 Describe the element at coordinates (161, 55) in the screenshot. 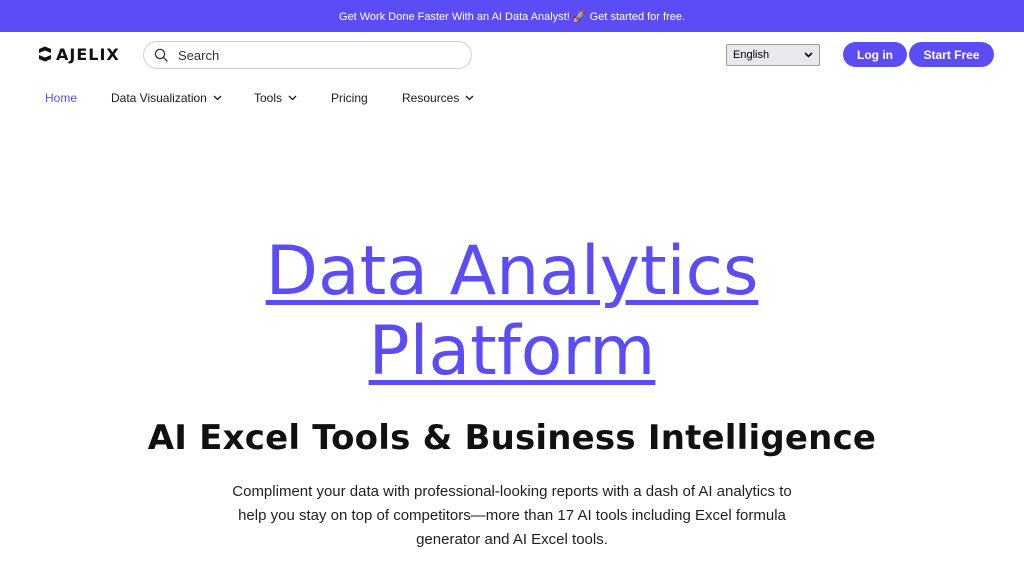

I see `search-icon` at that location.